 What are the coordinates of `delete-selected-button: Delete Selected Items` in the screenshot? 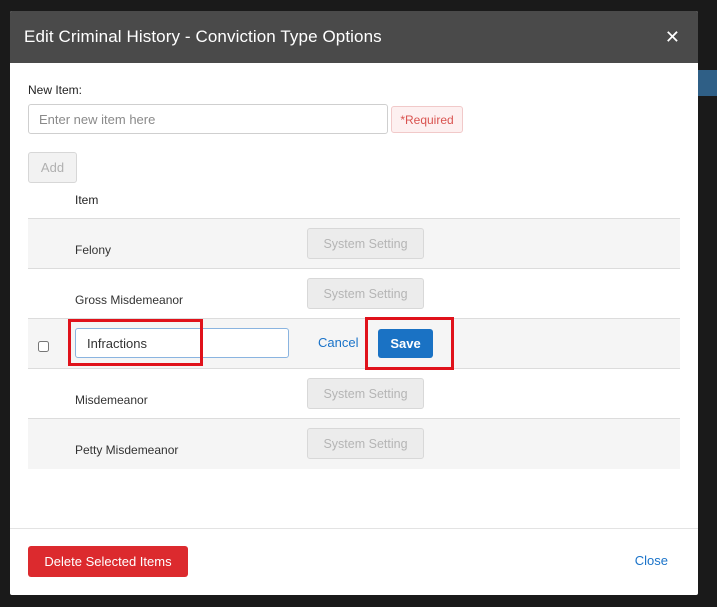 It's located at (108, 561).